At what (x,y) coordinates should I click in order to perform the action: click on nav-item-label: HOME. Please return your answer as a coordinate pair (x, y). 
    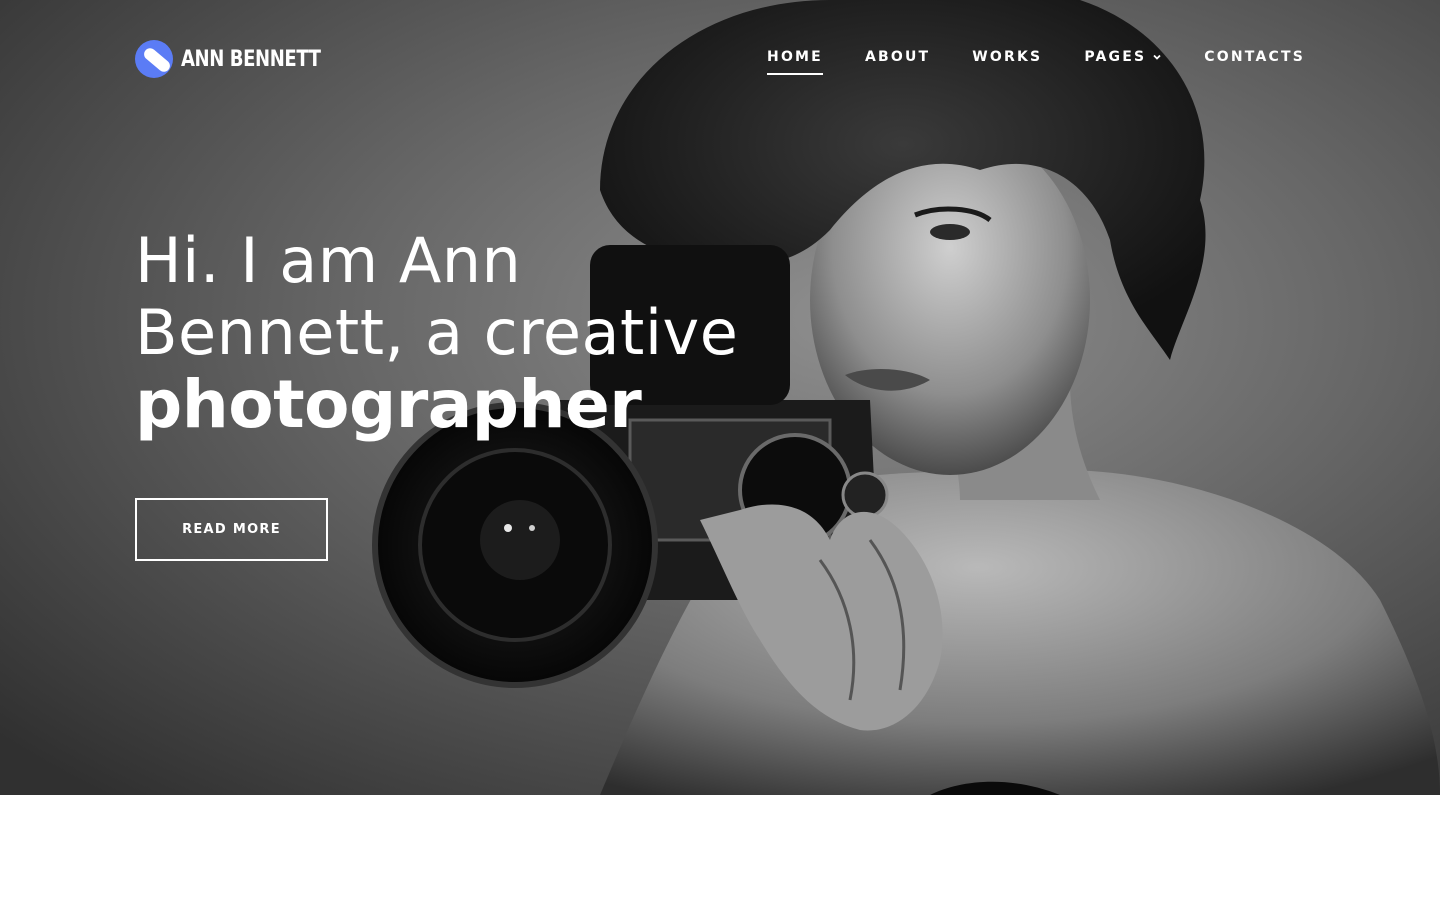
    Looking at the image, I should click on (795, 57).